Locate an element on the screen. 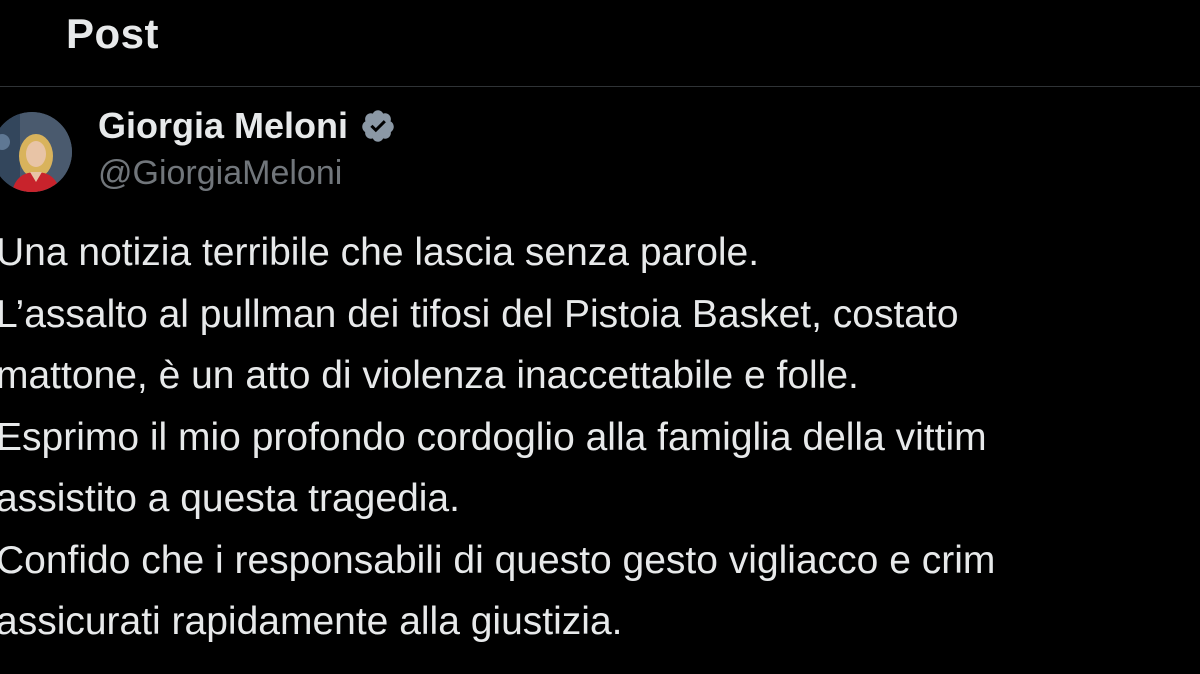 Image resolution: width=1200 pixels, height=674 pixels. author-handle: @GiorgiaMeloni is located at coordinates (220, 173).